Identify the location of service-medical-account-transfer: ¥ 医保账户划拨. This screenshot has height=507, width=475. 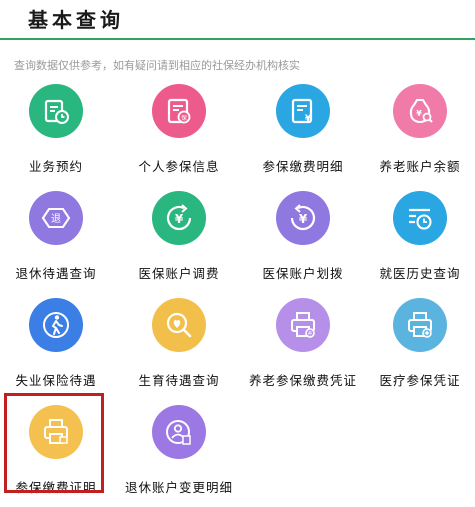
(303, 241).